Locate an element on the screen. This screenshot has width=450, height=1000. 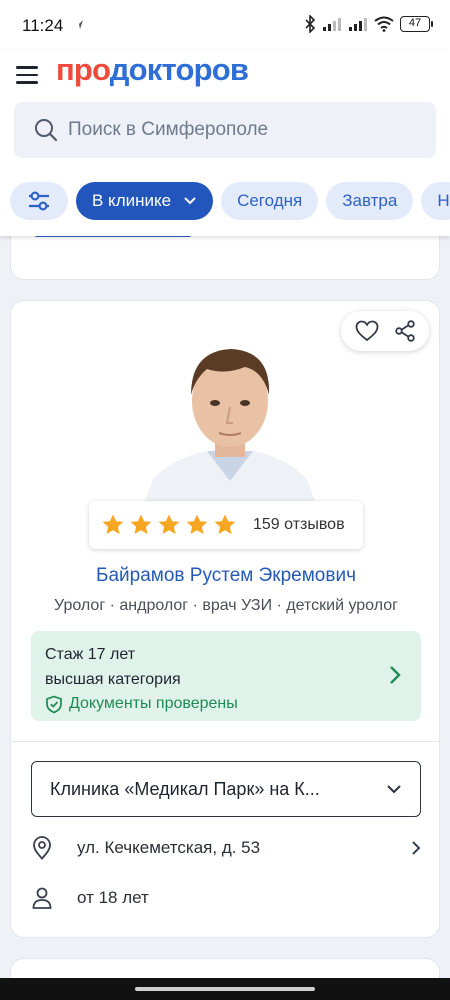
filter-more: Н is located at coordinates (435, 201).